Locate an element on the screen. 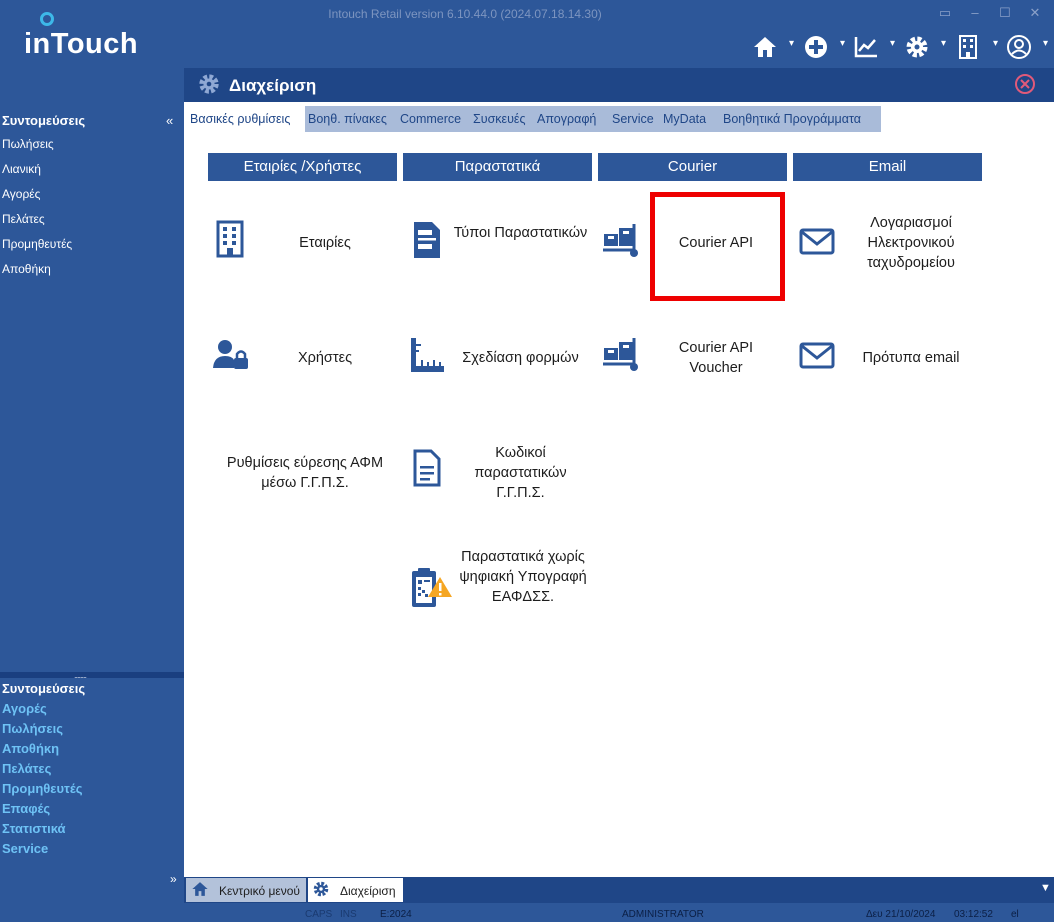 The width and height of the screenshot is (1054, 922). caps-indicator: CAPS is located at coordinates (319, 914).